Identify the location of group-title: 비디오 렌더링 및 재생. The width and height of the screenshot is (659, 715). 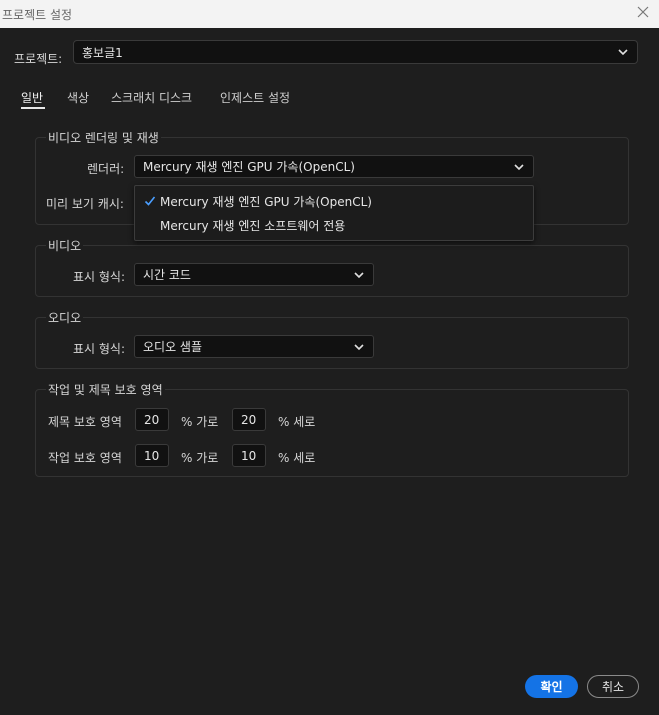
(103, 137).